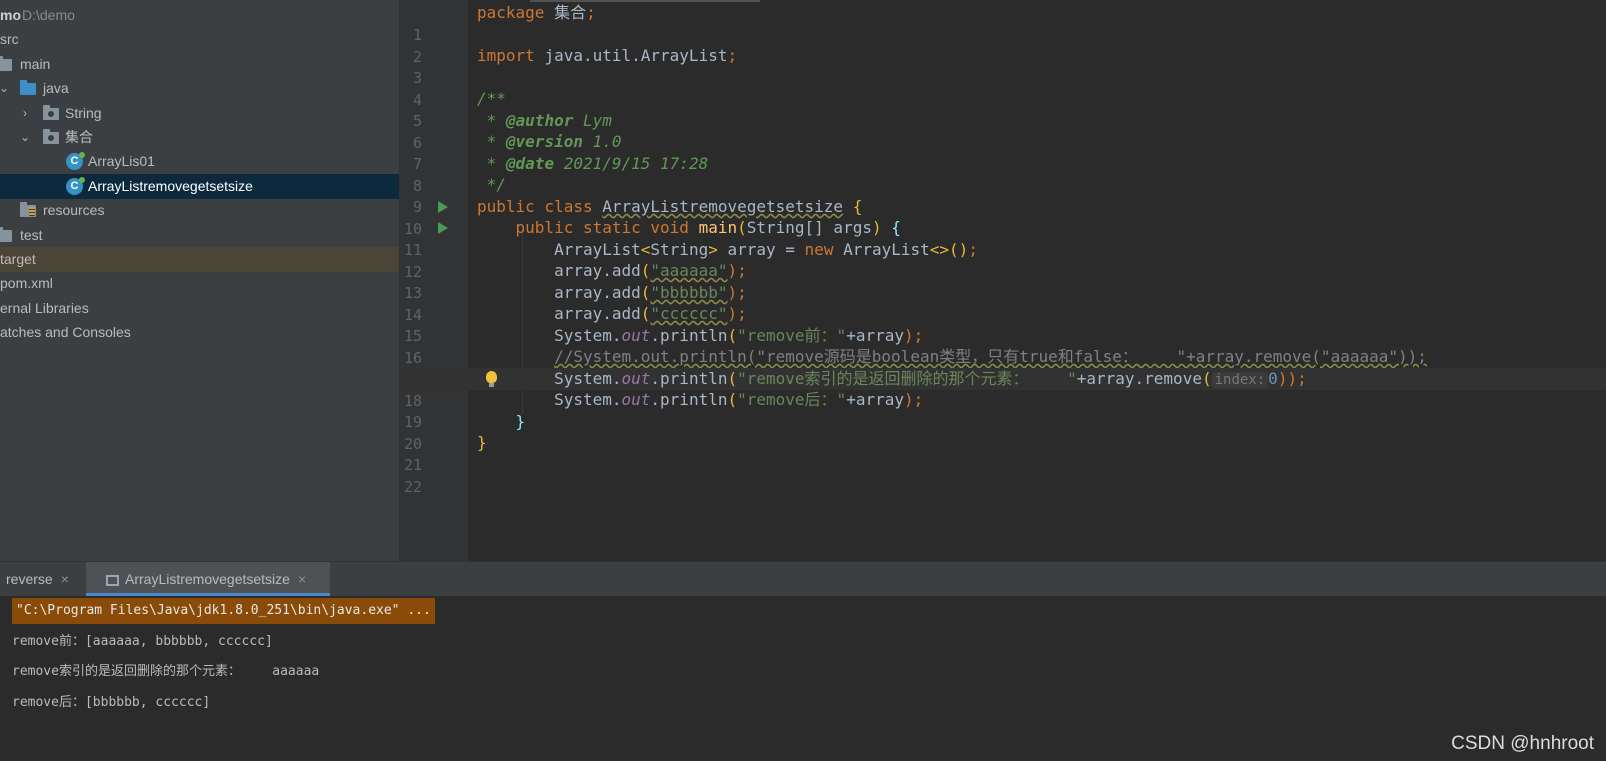  Describe the element at coordinates (25, 113) in the screenshot. I see `chevron-right-icon: ›` at that location.